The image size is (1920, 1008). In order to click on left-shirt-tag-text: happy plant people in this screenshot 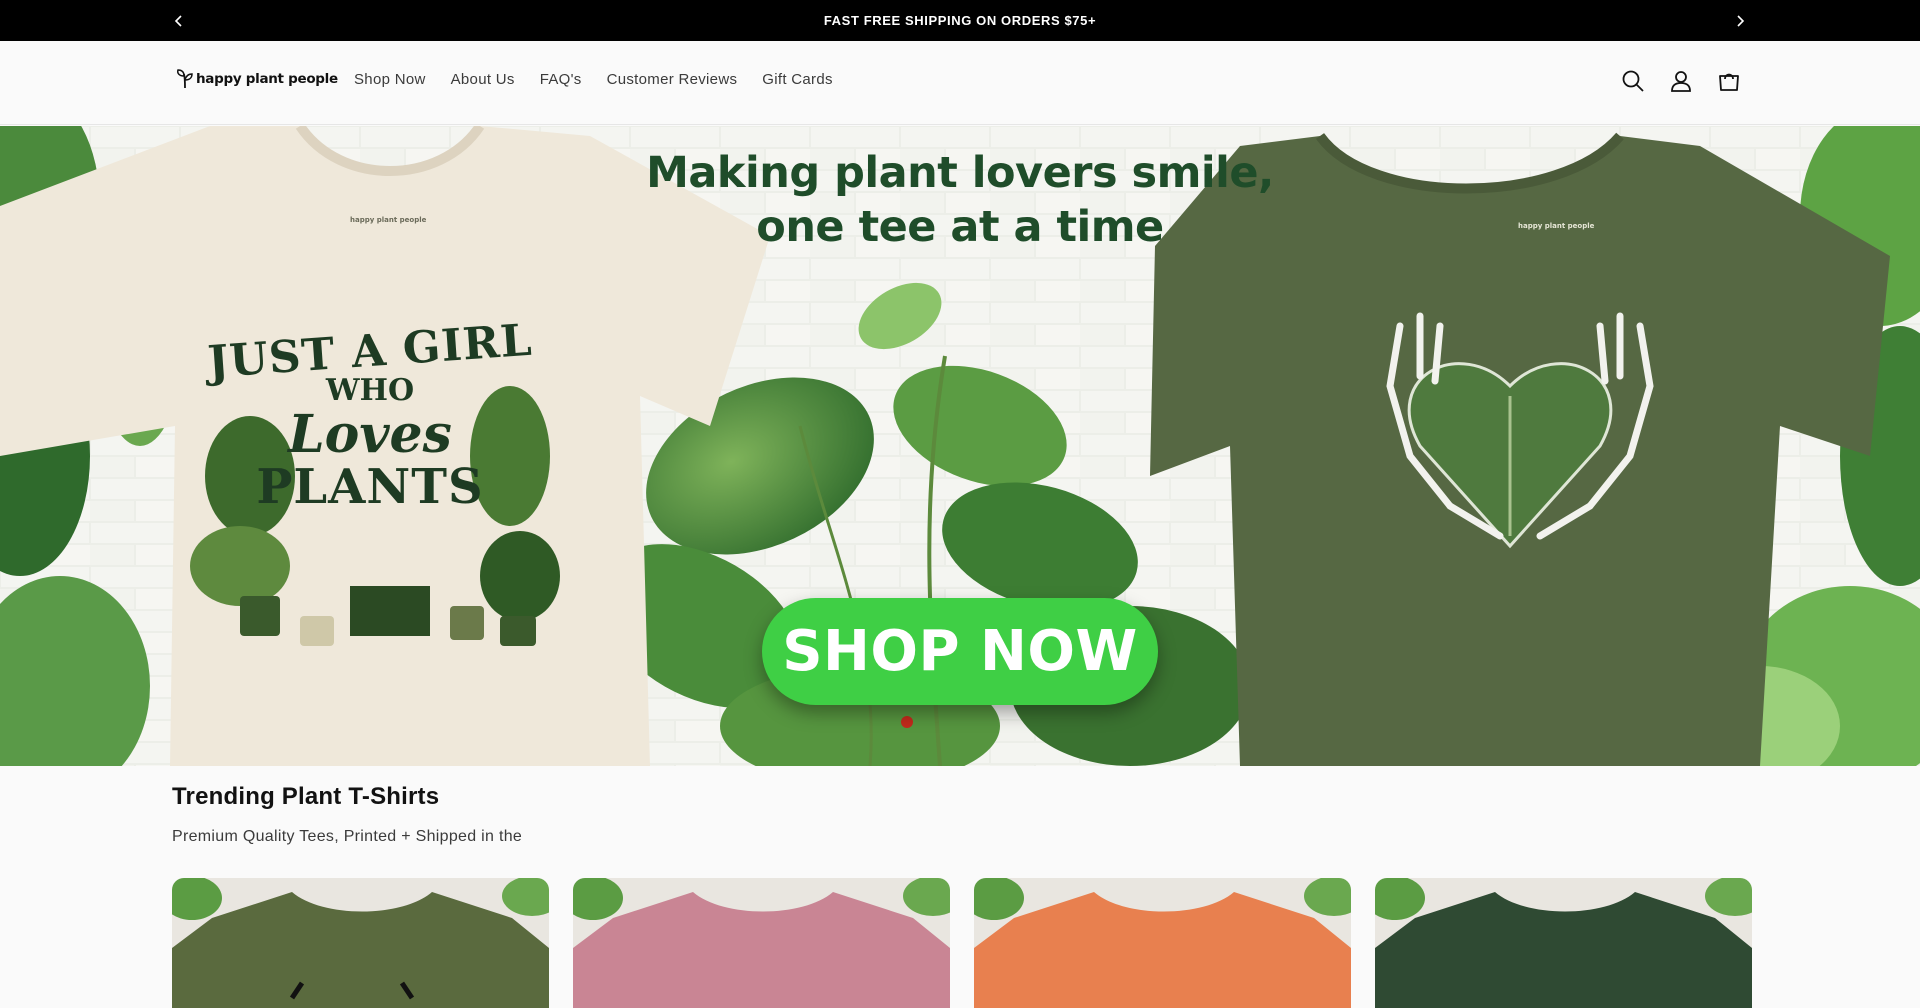, I will do `click(388, 220)`.